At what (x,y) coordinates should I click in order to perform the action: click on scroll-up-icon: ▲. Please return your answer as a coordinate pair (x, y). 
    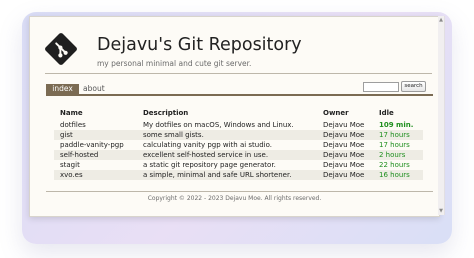
    Looking at the image, I should click on (441, 20).